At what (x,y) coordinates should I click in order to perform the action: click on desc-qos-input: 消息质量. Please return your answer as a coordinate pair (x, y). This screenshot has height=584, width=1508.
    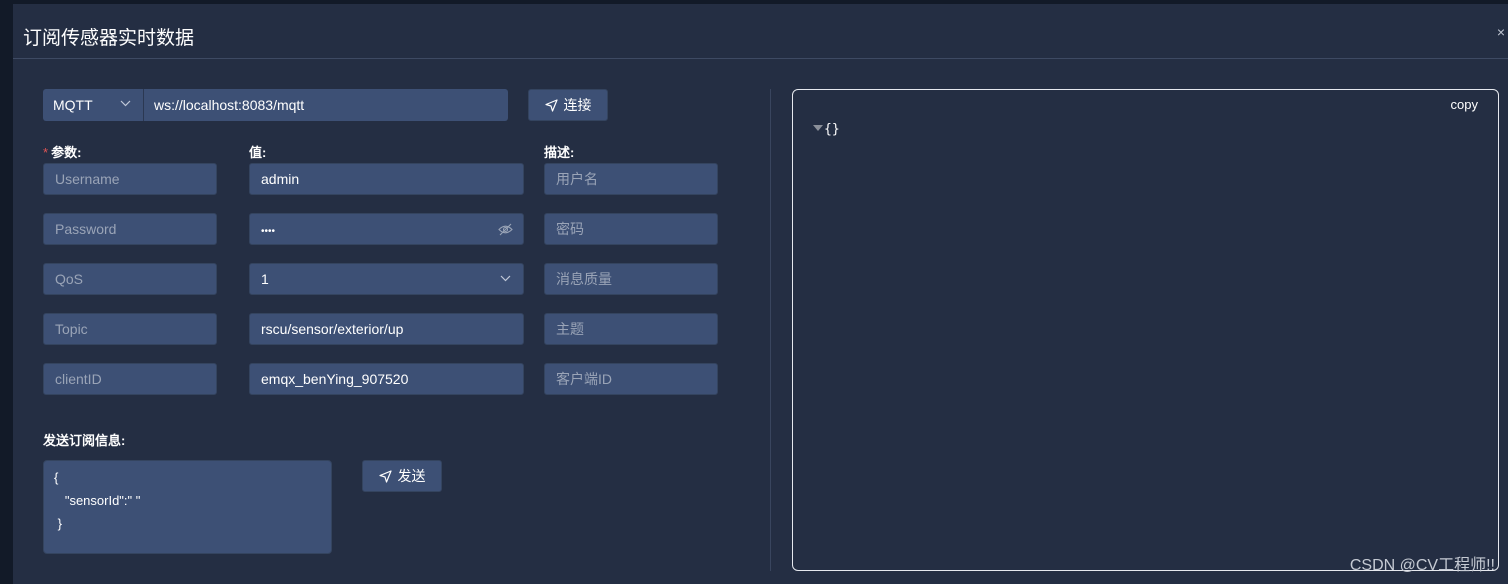
    Looking at the image, I should click on (631, 279).